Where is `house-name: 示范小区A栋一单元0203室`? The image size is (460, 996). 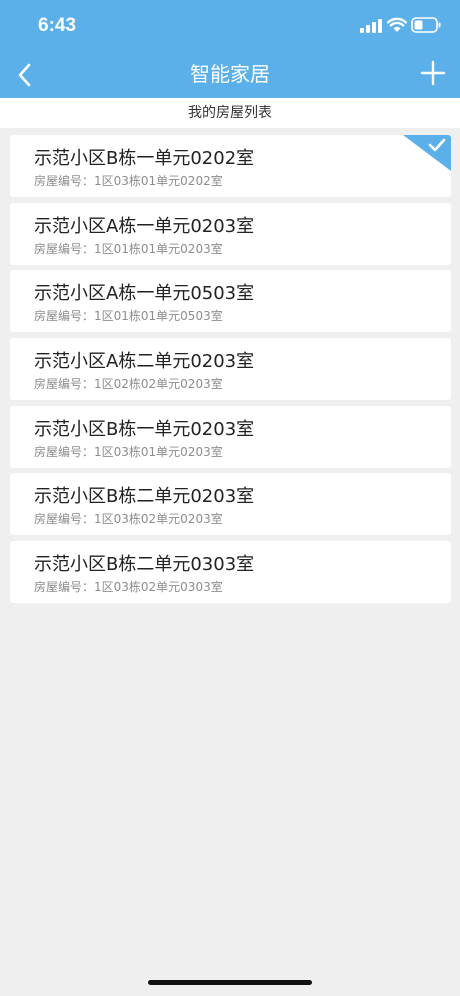
house-name: 示范小区A栋一单元0203室 is located at coordinates (144, 226).